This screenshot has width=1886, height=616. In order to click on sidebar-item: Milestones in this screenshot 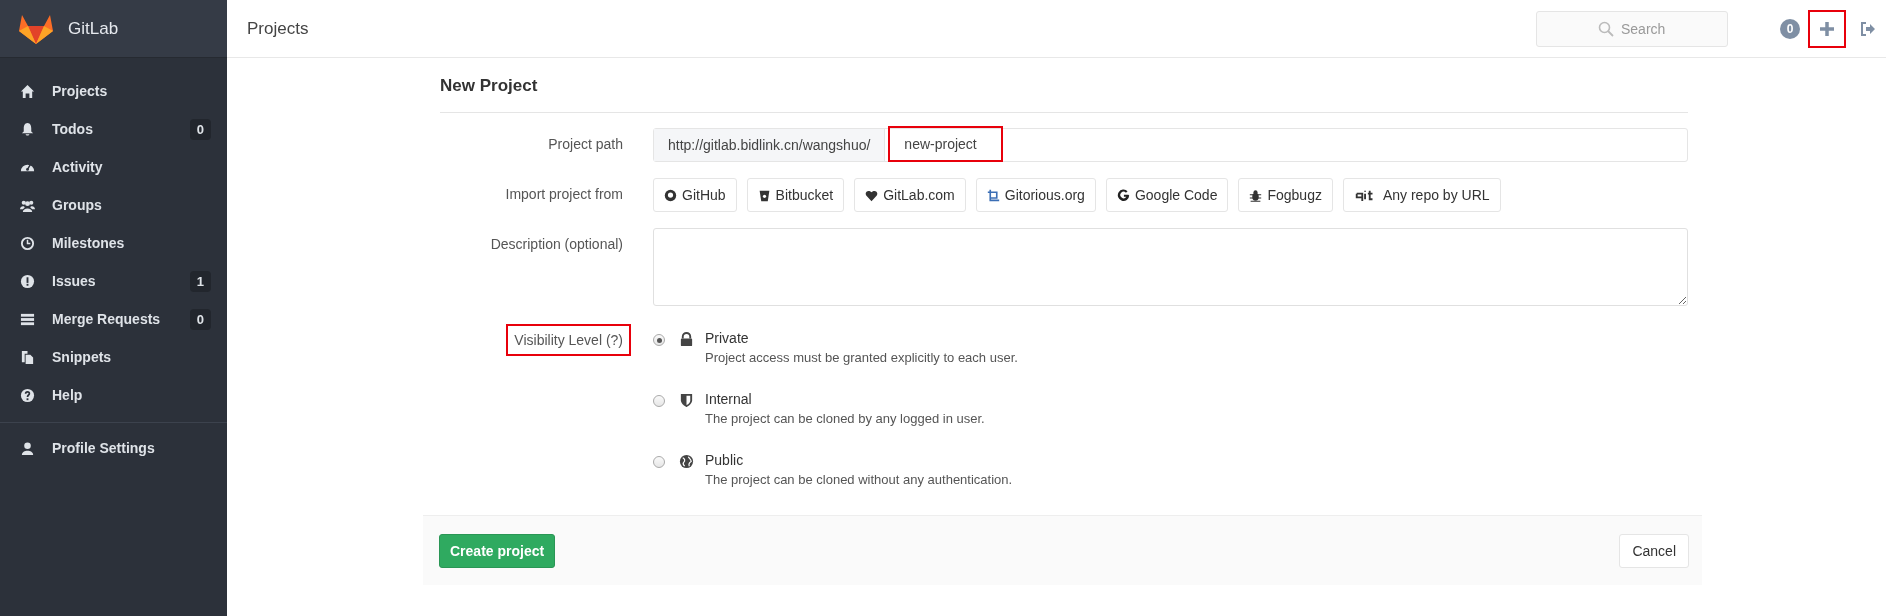, I will do `click(113, 243)`.